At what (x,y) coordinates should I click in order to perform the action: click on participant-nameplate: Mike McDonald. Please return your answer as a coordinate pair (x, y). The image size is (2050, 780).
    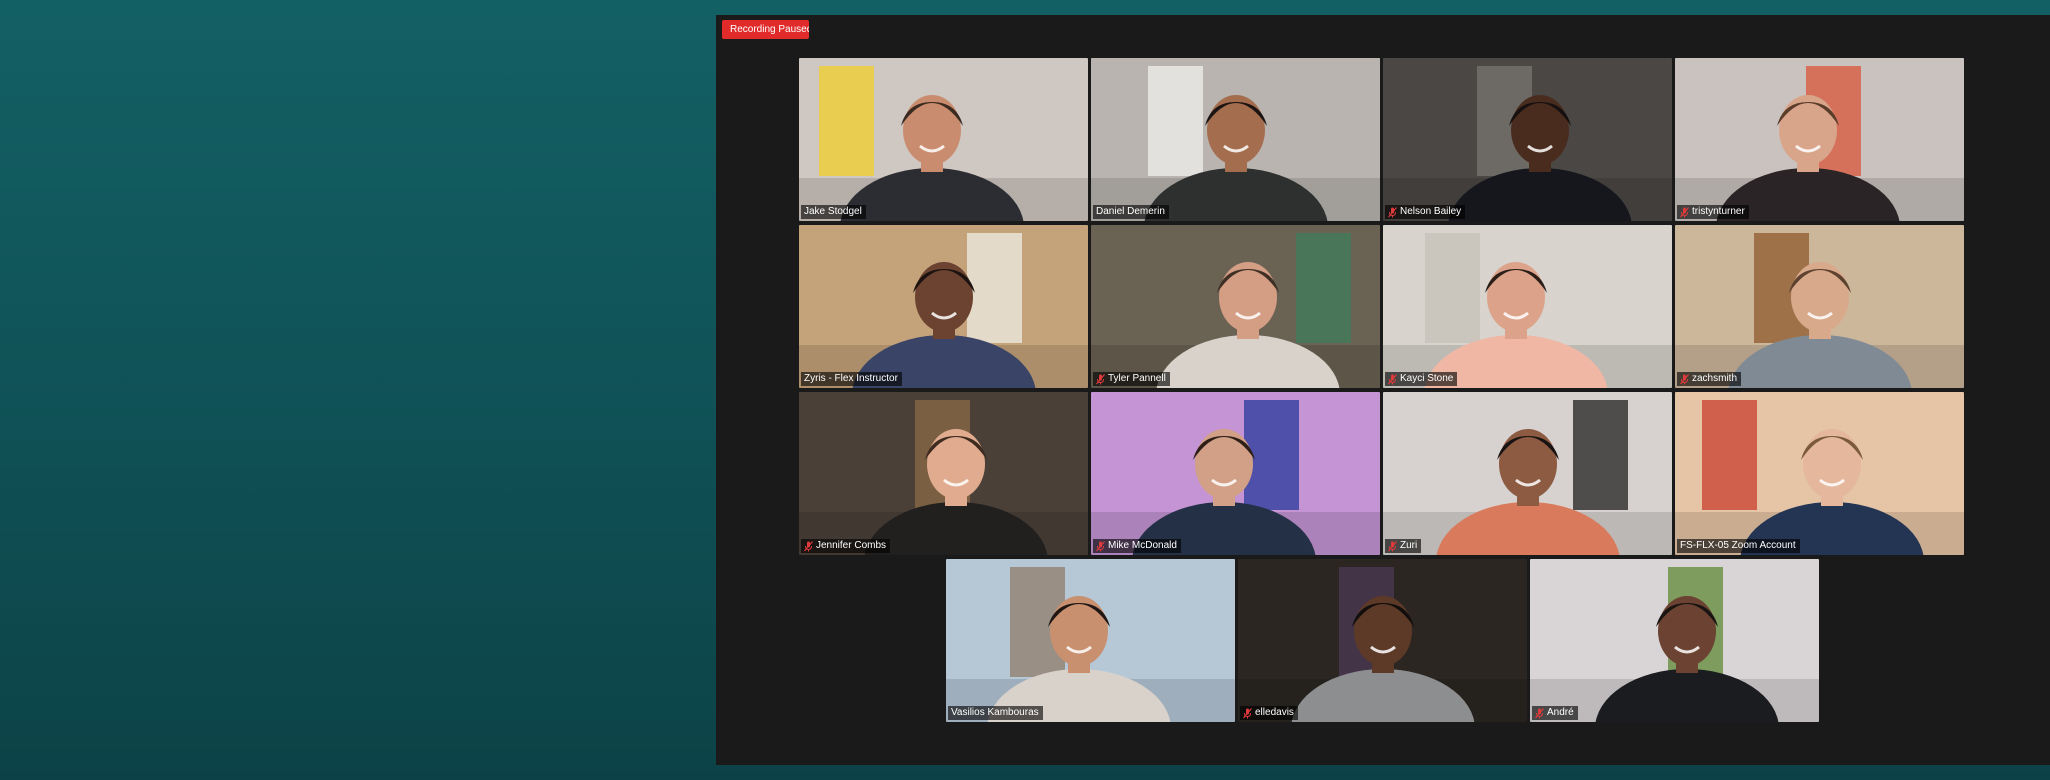
    Looking at the image, I should click on (1137, 546).